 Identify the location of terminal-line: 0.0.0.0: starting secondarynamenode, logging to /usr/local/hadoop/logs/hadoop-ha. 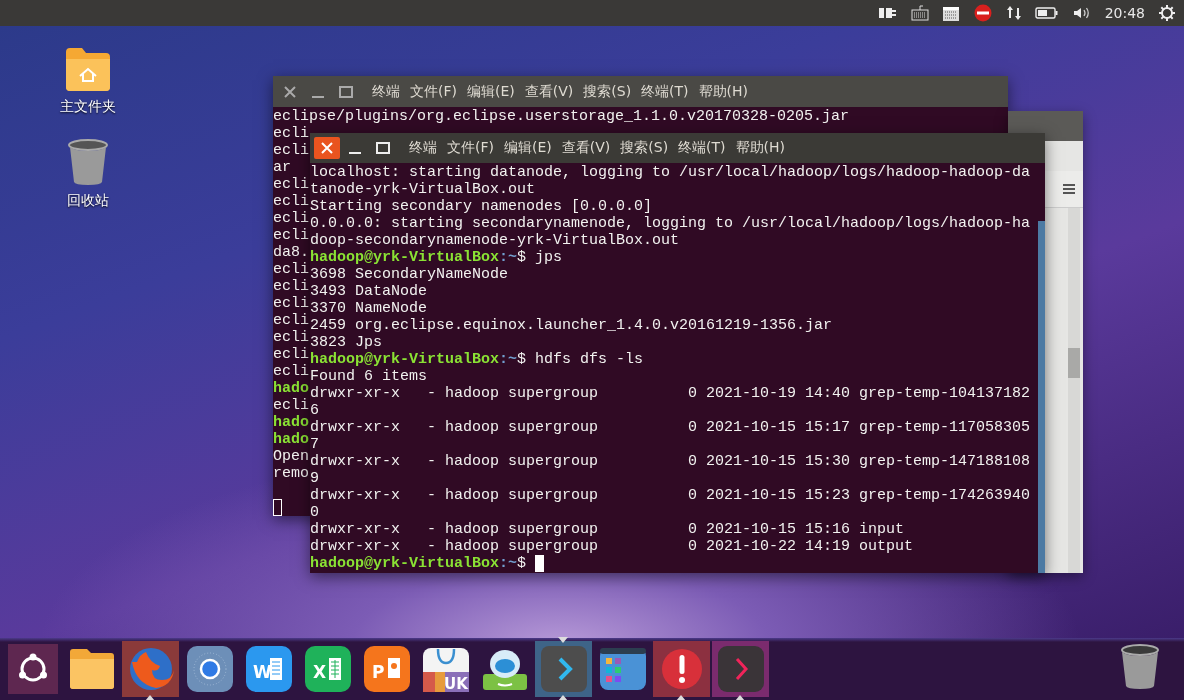
(670, 223).